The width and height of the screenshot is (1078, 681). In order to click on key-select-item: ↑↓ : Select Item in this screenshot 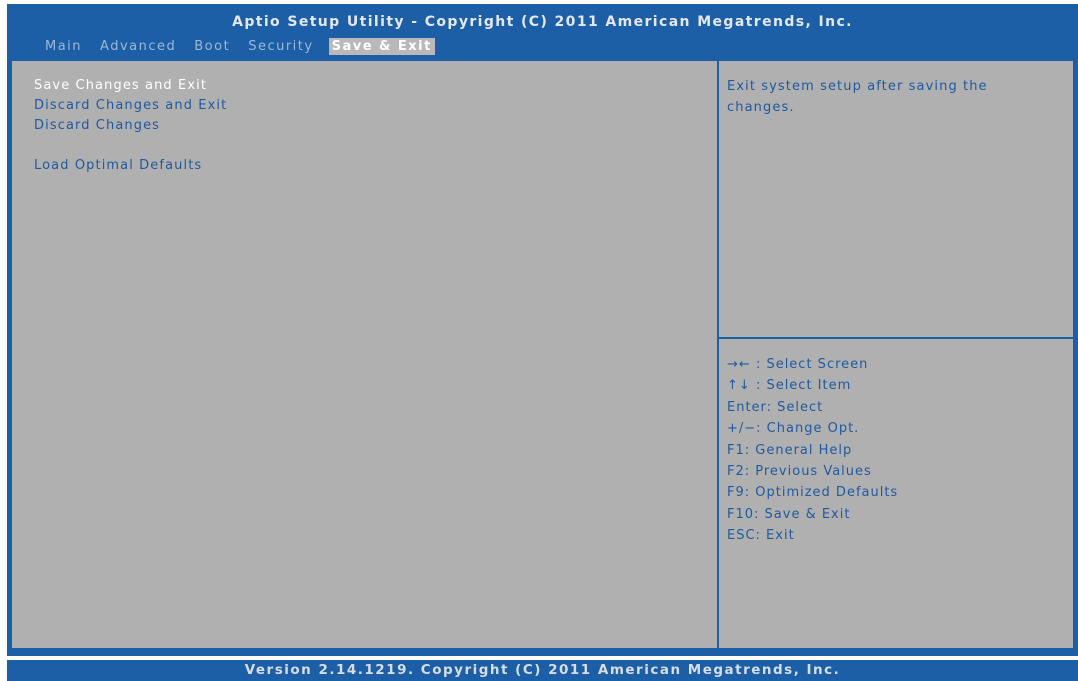, I will do `click(892, 385)`.